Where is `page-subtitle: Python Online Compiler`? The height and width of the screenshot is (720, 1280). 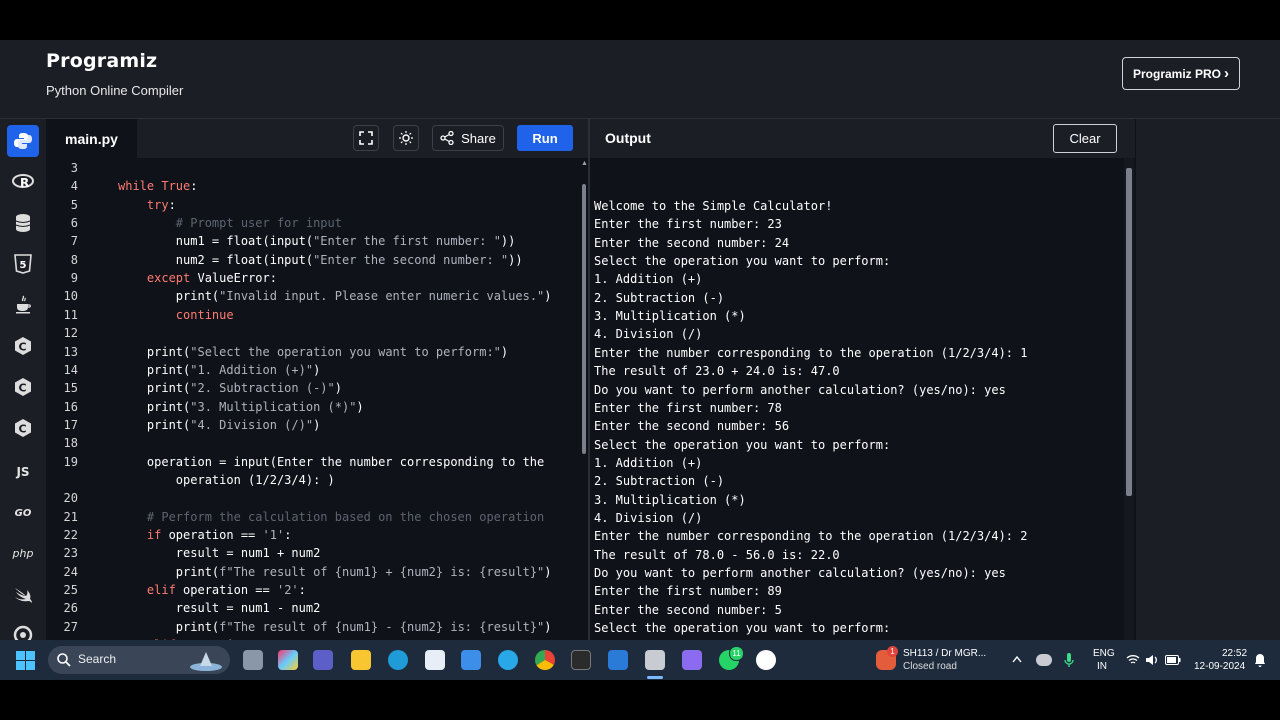 page-subtitle: Python Online Compiler is located at coordinates (115, 90).